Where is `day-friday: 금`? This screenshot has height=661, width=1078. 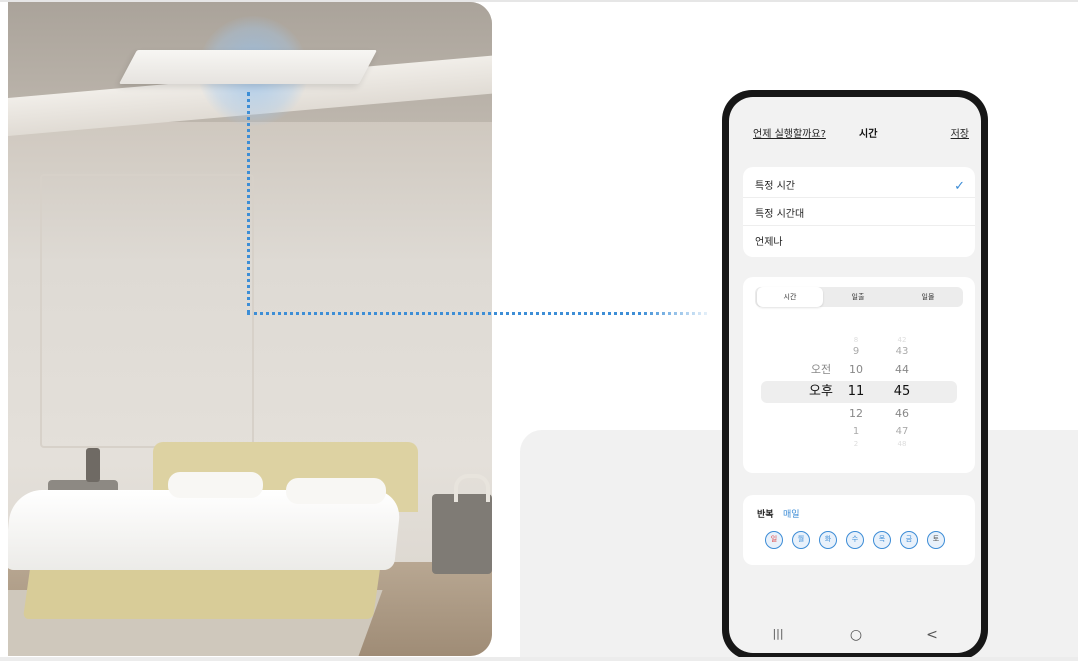 day-friday: 금 is located at coordinates (909, 540).